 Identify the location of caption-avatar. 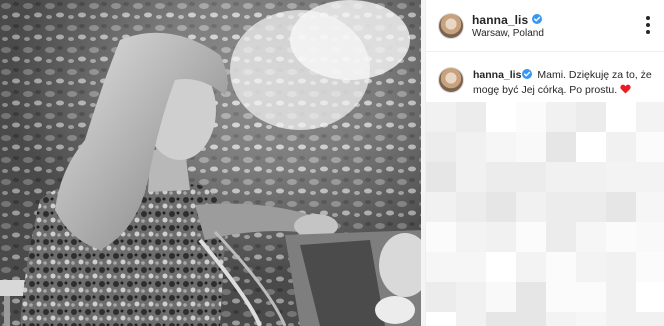
(451, 80).